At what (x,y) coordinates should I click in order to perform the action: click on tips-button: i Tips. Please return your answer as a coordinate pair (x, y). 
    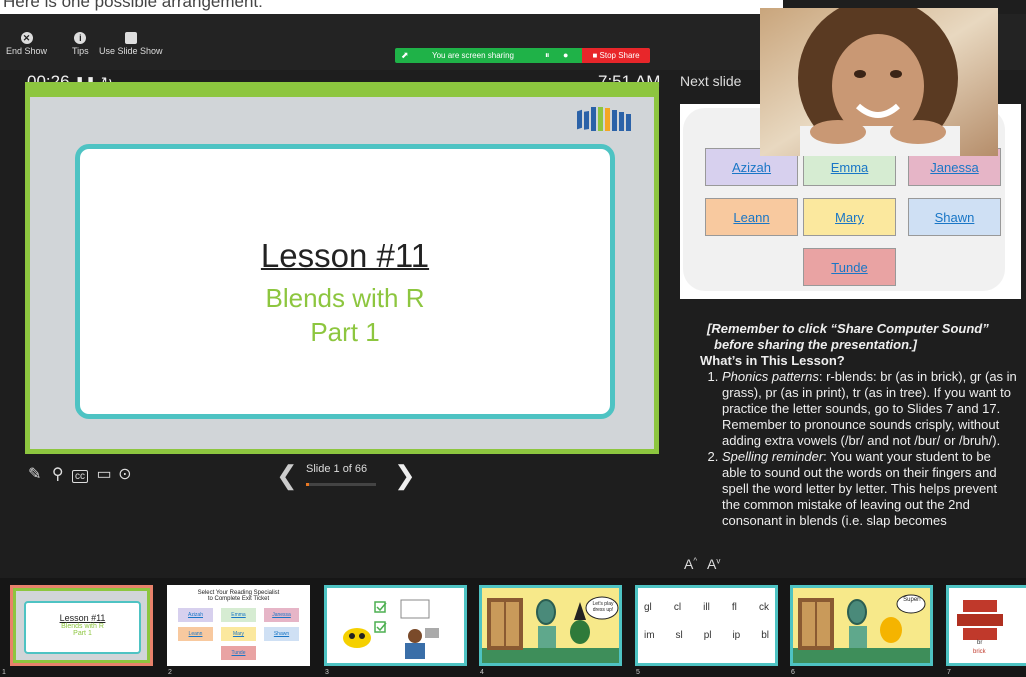
    Looking at the image, I should click on (80, 44).